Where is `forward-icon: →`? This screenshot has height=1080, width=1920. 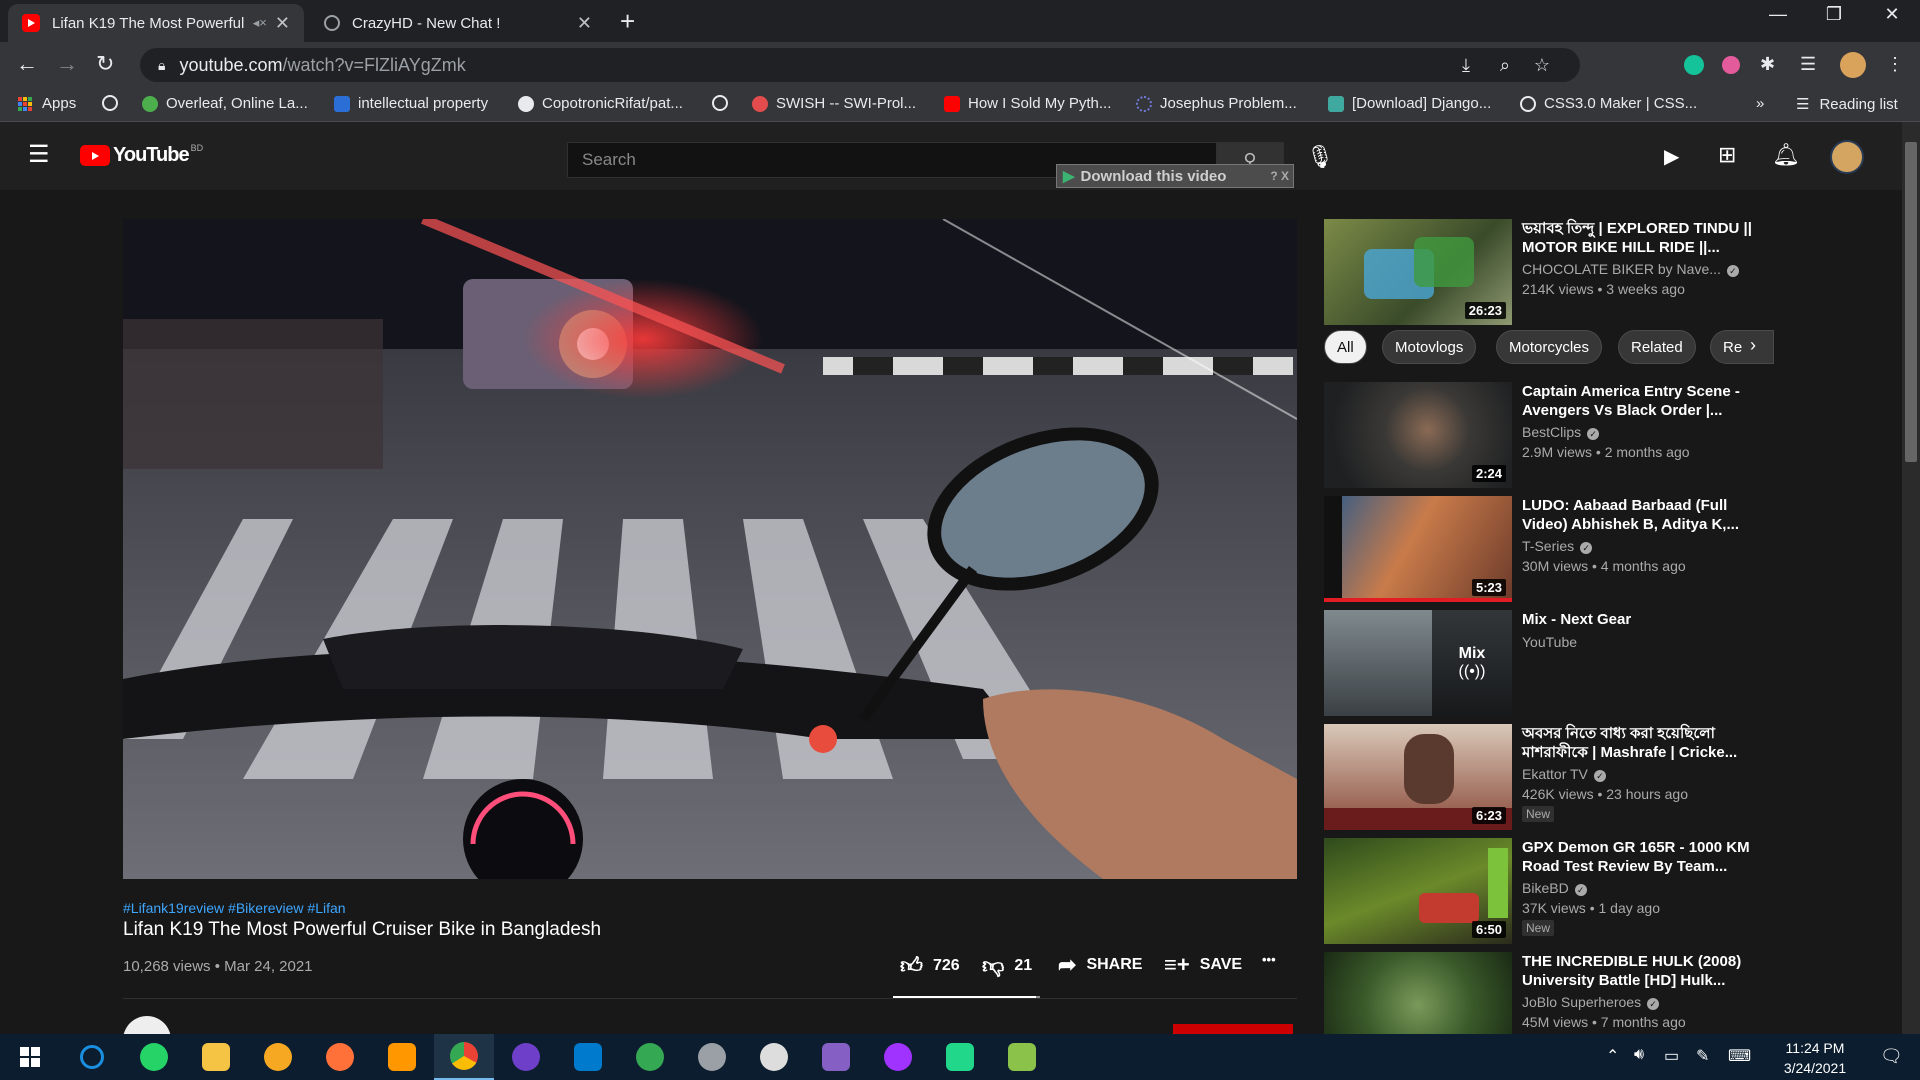 forward-icon: → is located at coordinates (67, 64).